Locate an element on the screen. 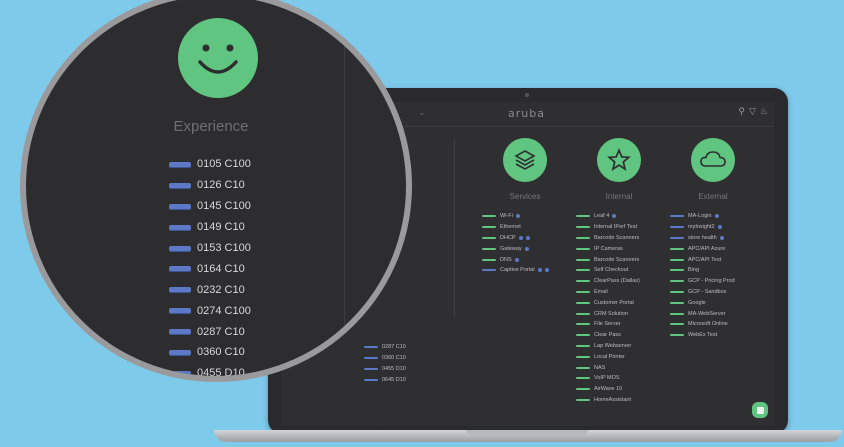  list-item: Internal IPerf Test is located at coordinates (619, 227).